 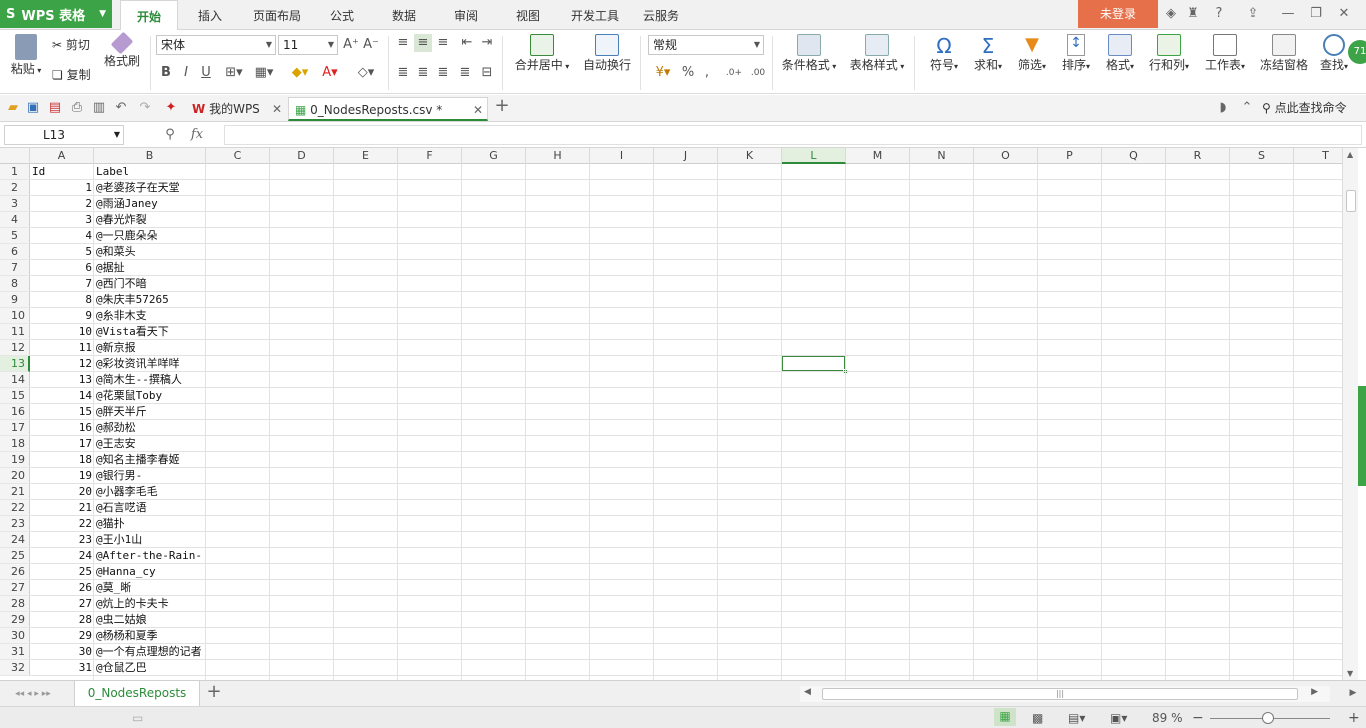 I want to click on scroll-up-icon: ▲, so click(x=1350, y=154).